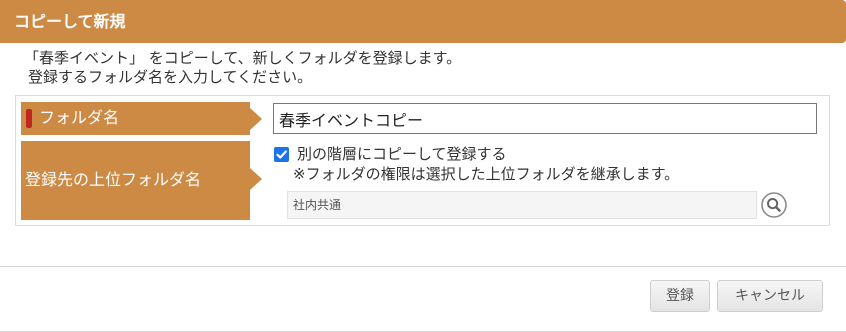 The image size is (846, 332). Describe the element at coordinates (545, 118) in the screenshot. I see `folder-name-input` at that location.